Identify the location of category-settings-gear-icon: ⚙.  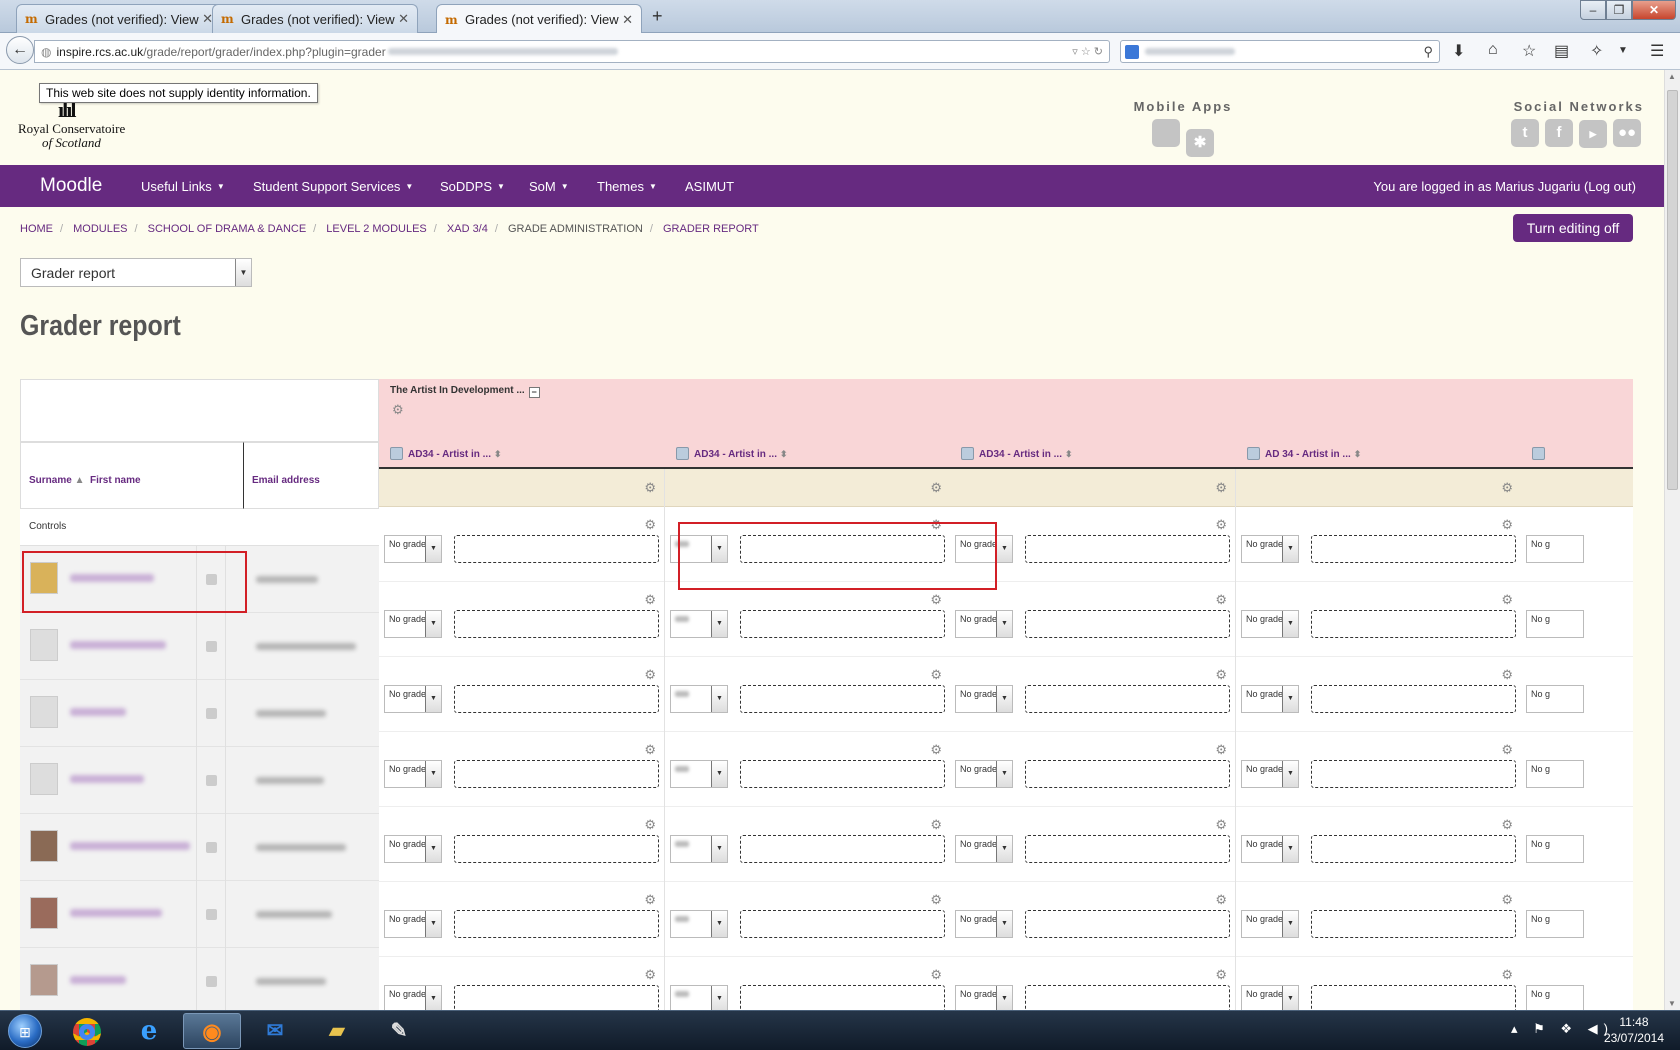
(398, 410).